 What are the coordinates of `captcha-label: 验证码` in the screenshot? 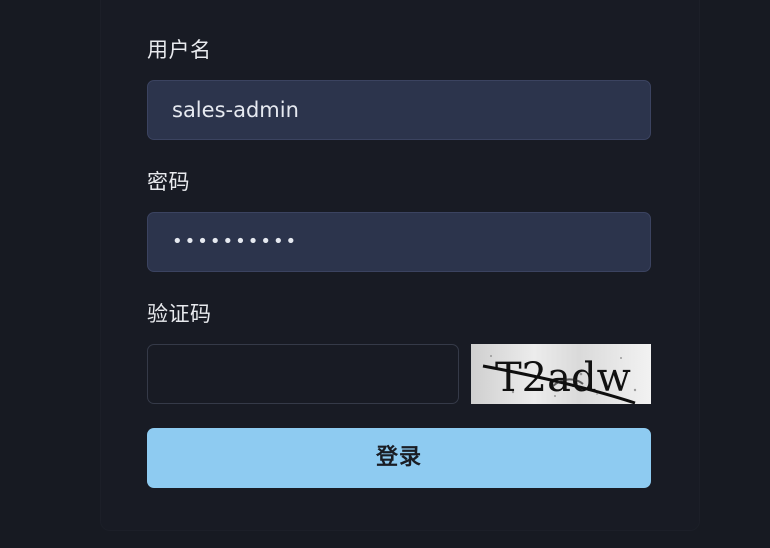 It's located at (179, 314).